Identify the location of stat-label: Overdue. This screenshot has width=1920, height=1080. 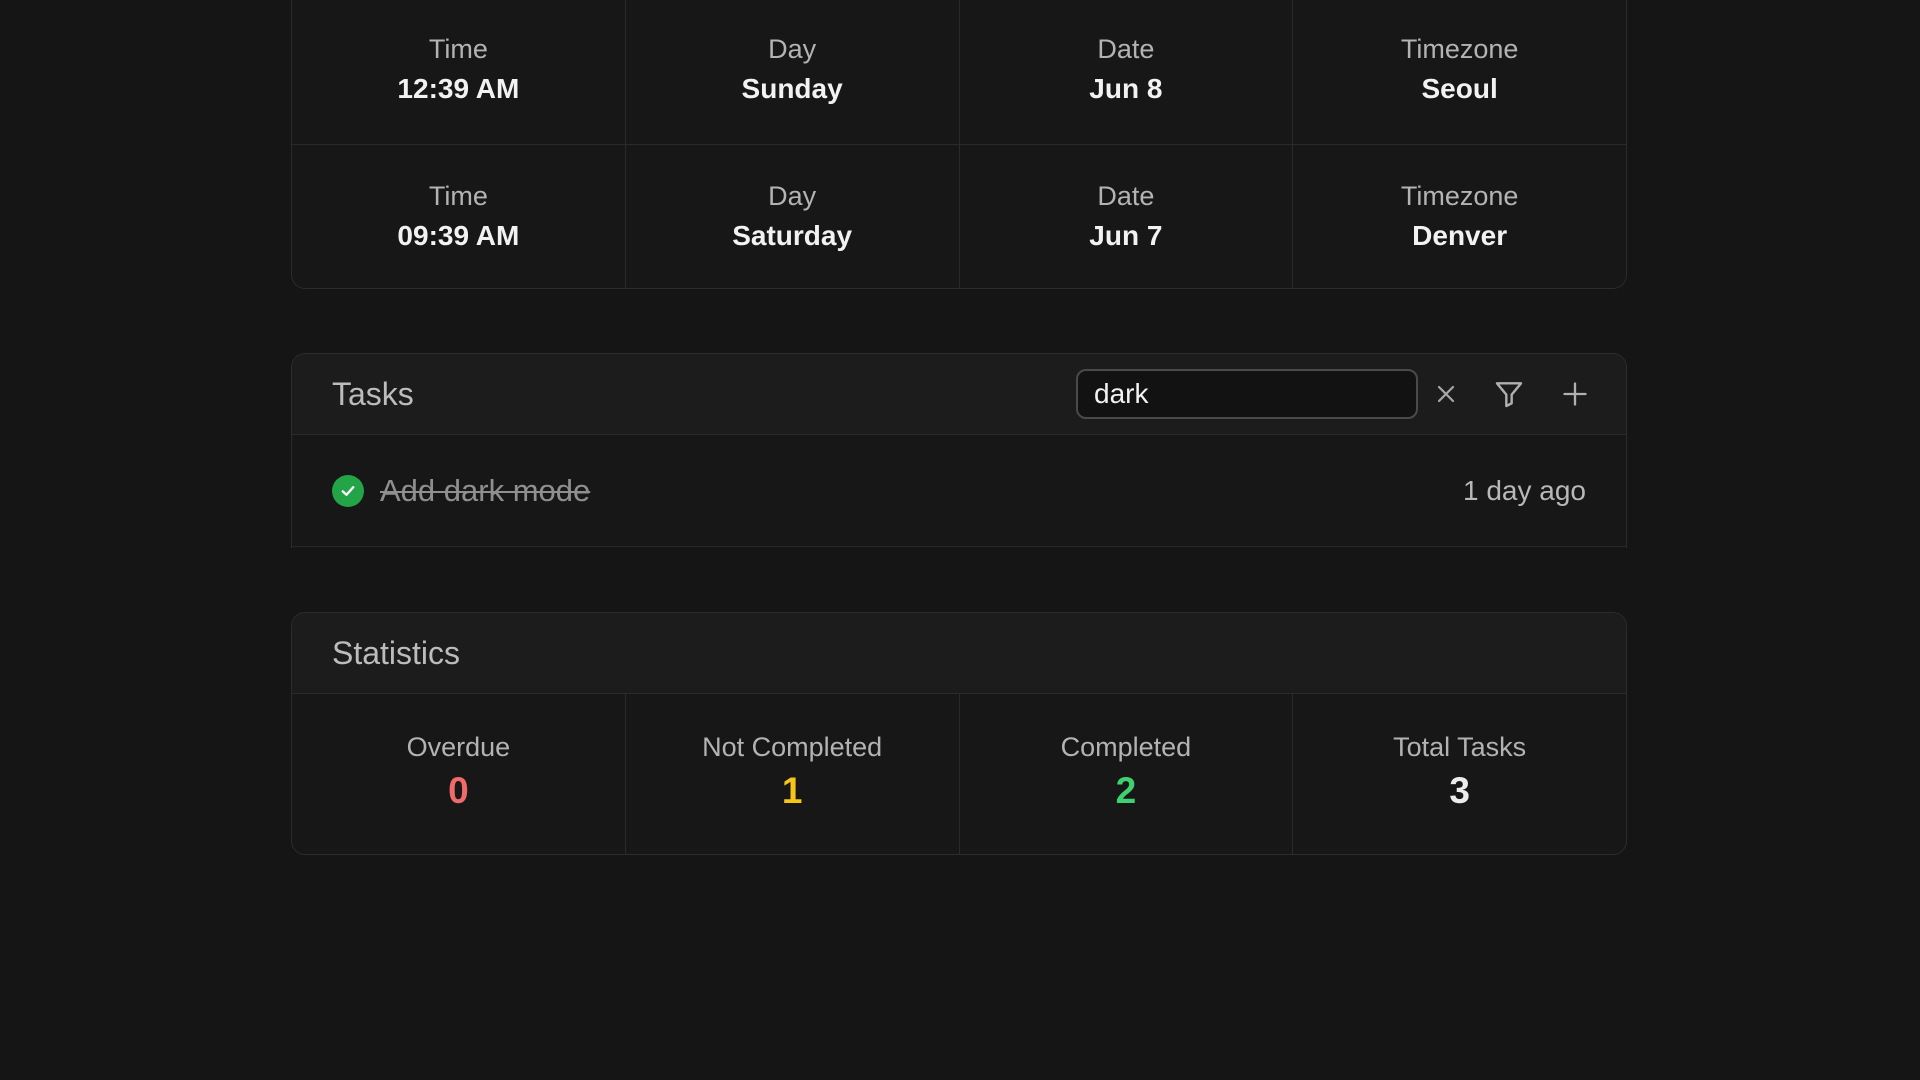
(458, 746).